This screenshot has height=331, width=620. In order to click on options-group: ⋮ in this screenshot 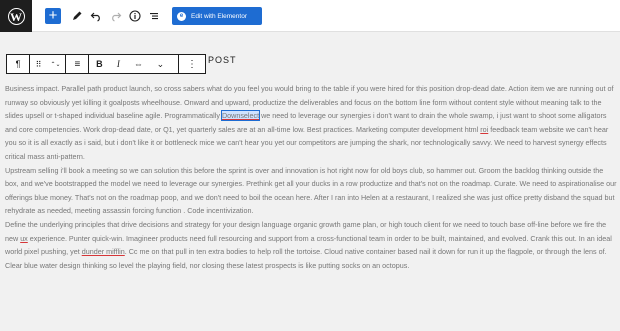, I will do `click(192, 64)`.